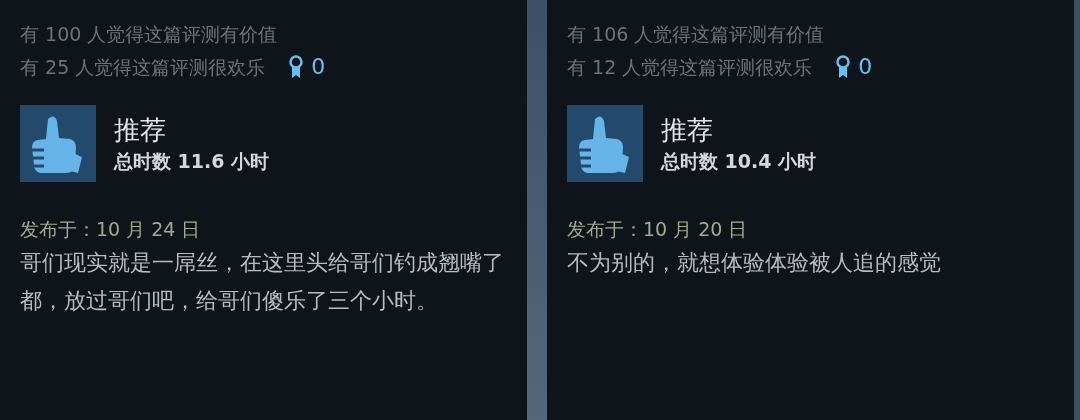  What do you see at coordinates (149, 34) in the screenshot?
I see `helpful-count: 有 100 人觉得这篇评测有价值` at bounding box center [149, 34].